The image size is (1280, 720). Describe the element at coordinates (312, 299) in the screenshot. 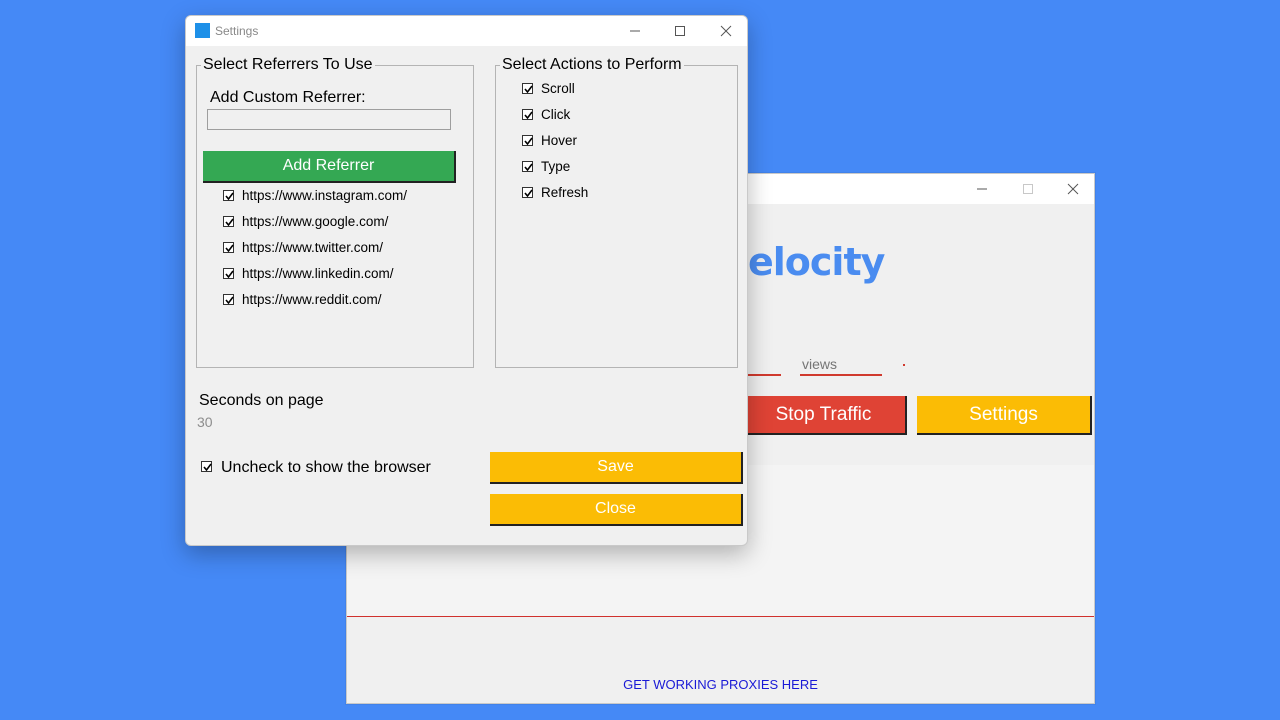

I see `referrer-label: https://www.reddit.com/` at that location.